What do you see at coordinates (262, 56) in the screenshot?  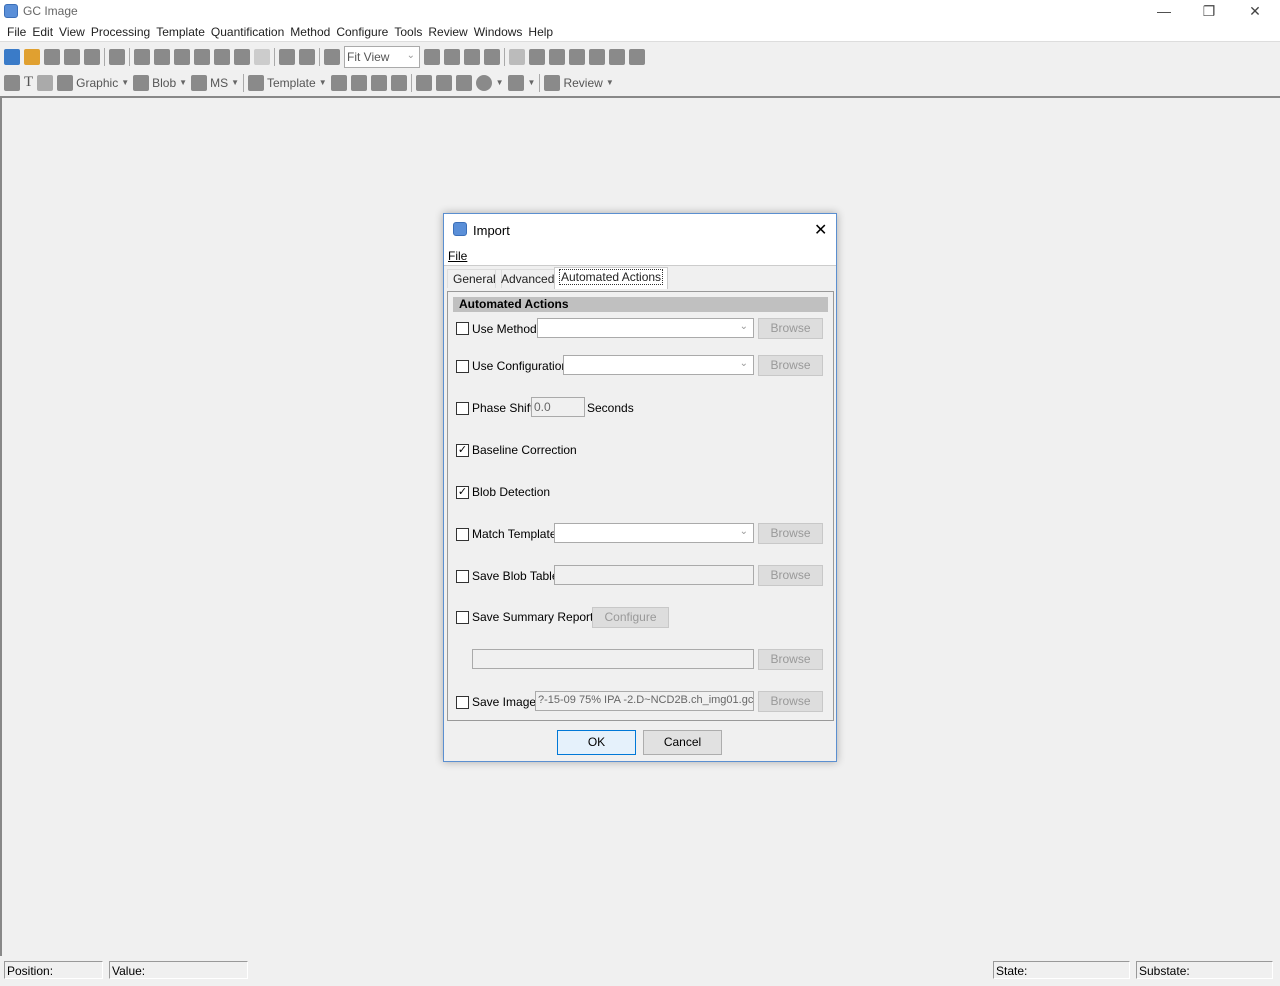 I see `delete-all-icon` at bounding box center [262, 56].